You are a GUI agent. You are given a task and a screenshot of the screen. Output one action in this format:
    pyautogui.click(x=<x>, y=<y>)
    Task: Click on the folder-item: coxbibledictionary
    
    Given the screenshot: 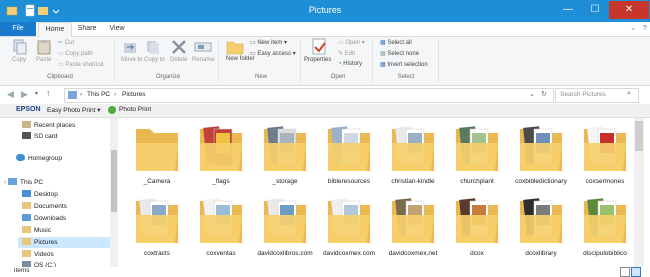 What is the action you would take?
    pyautogui.click(x=541, y=157)
    